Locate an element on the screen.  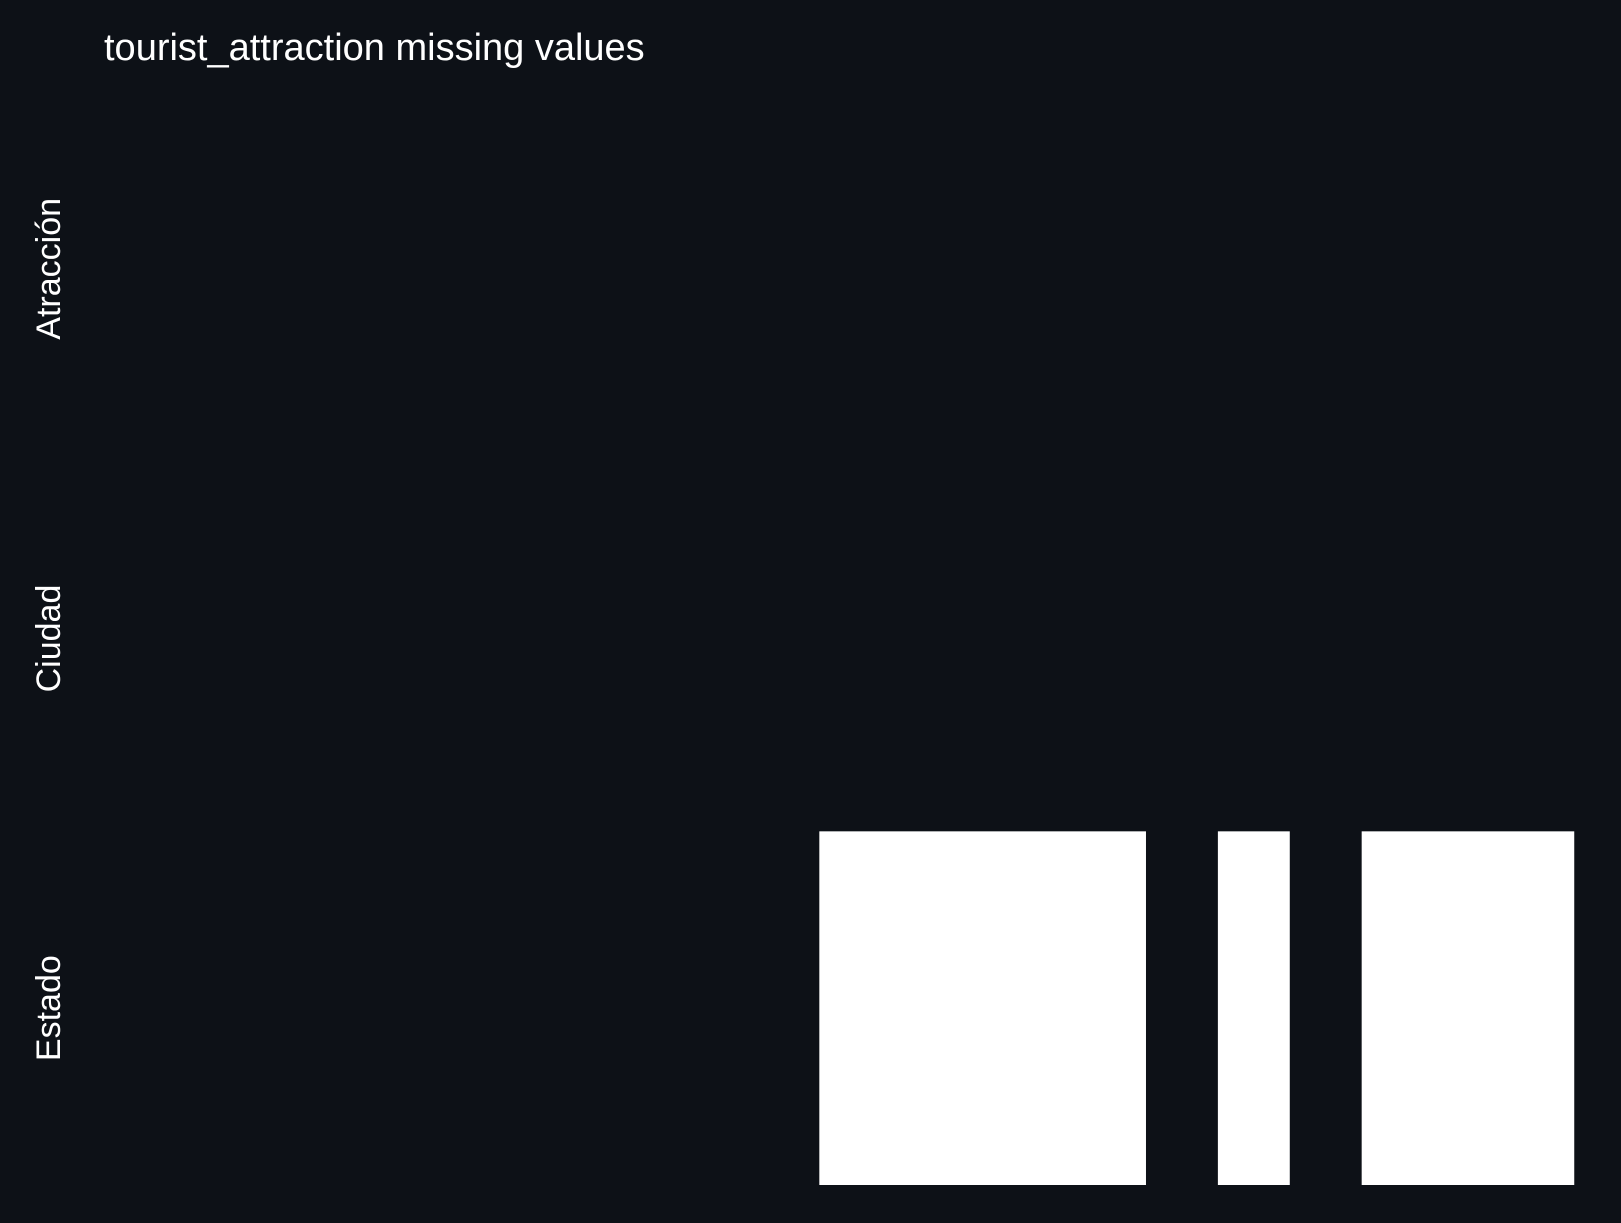
row-label: Ciudad is located at coordinates (49, 639).